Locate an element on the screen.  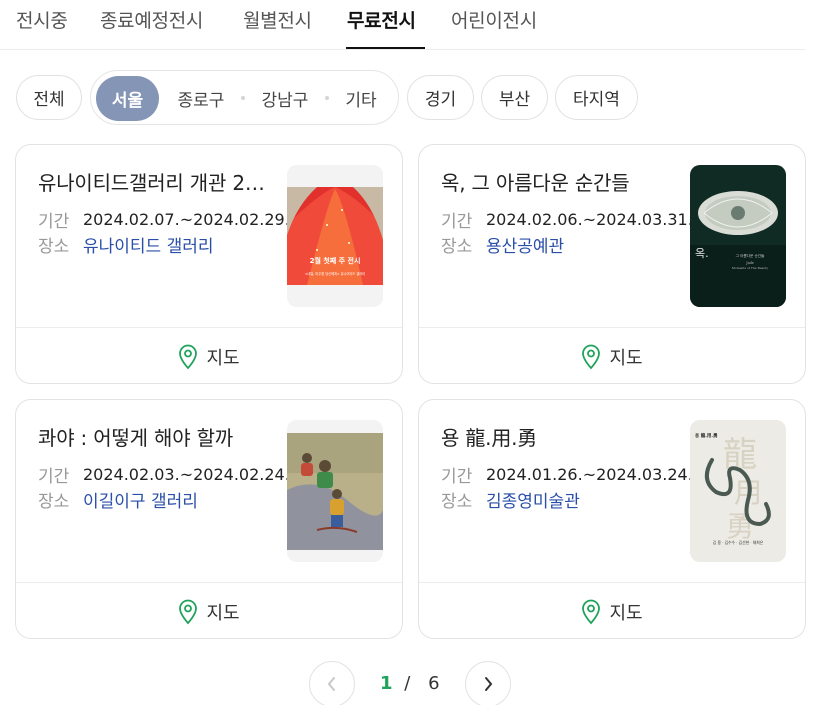
page-indicator: 1 / 6 is located at coordinates (410, 683).